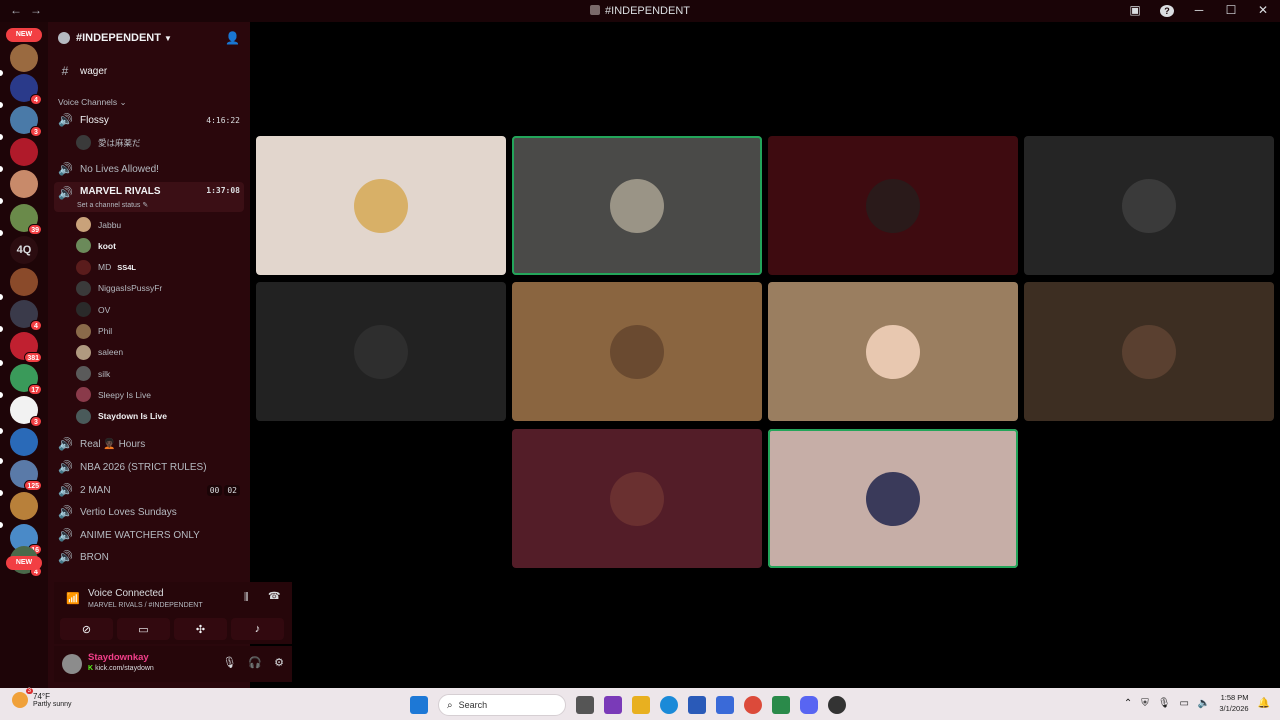  I want to click on voice-member: OV, so click(160, 309).